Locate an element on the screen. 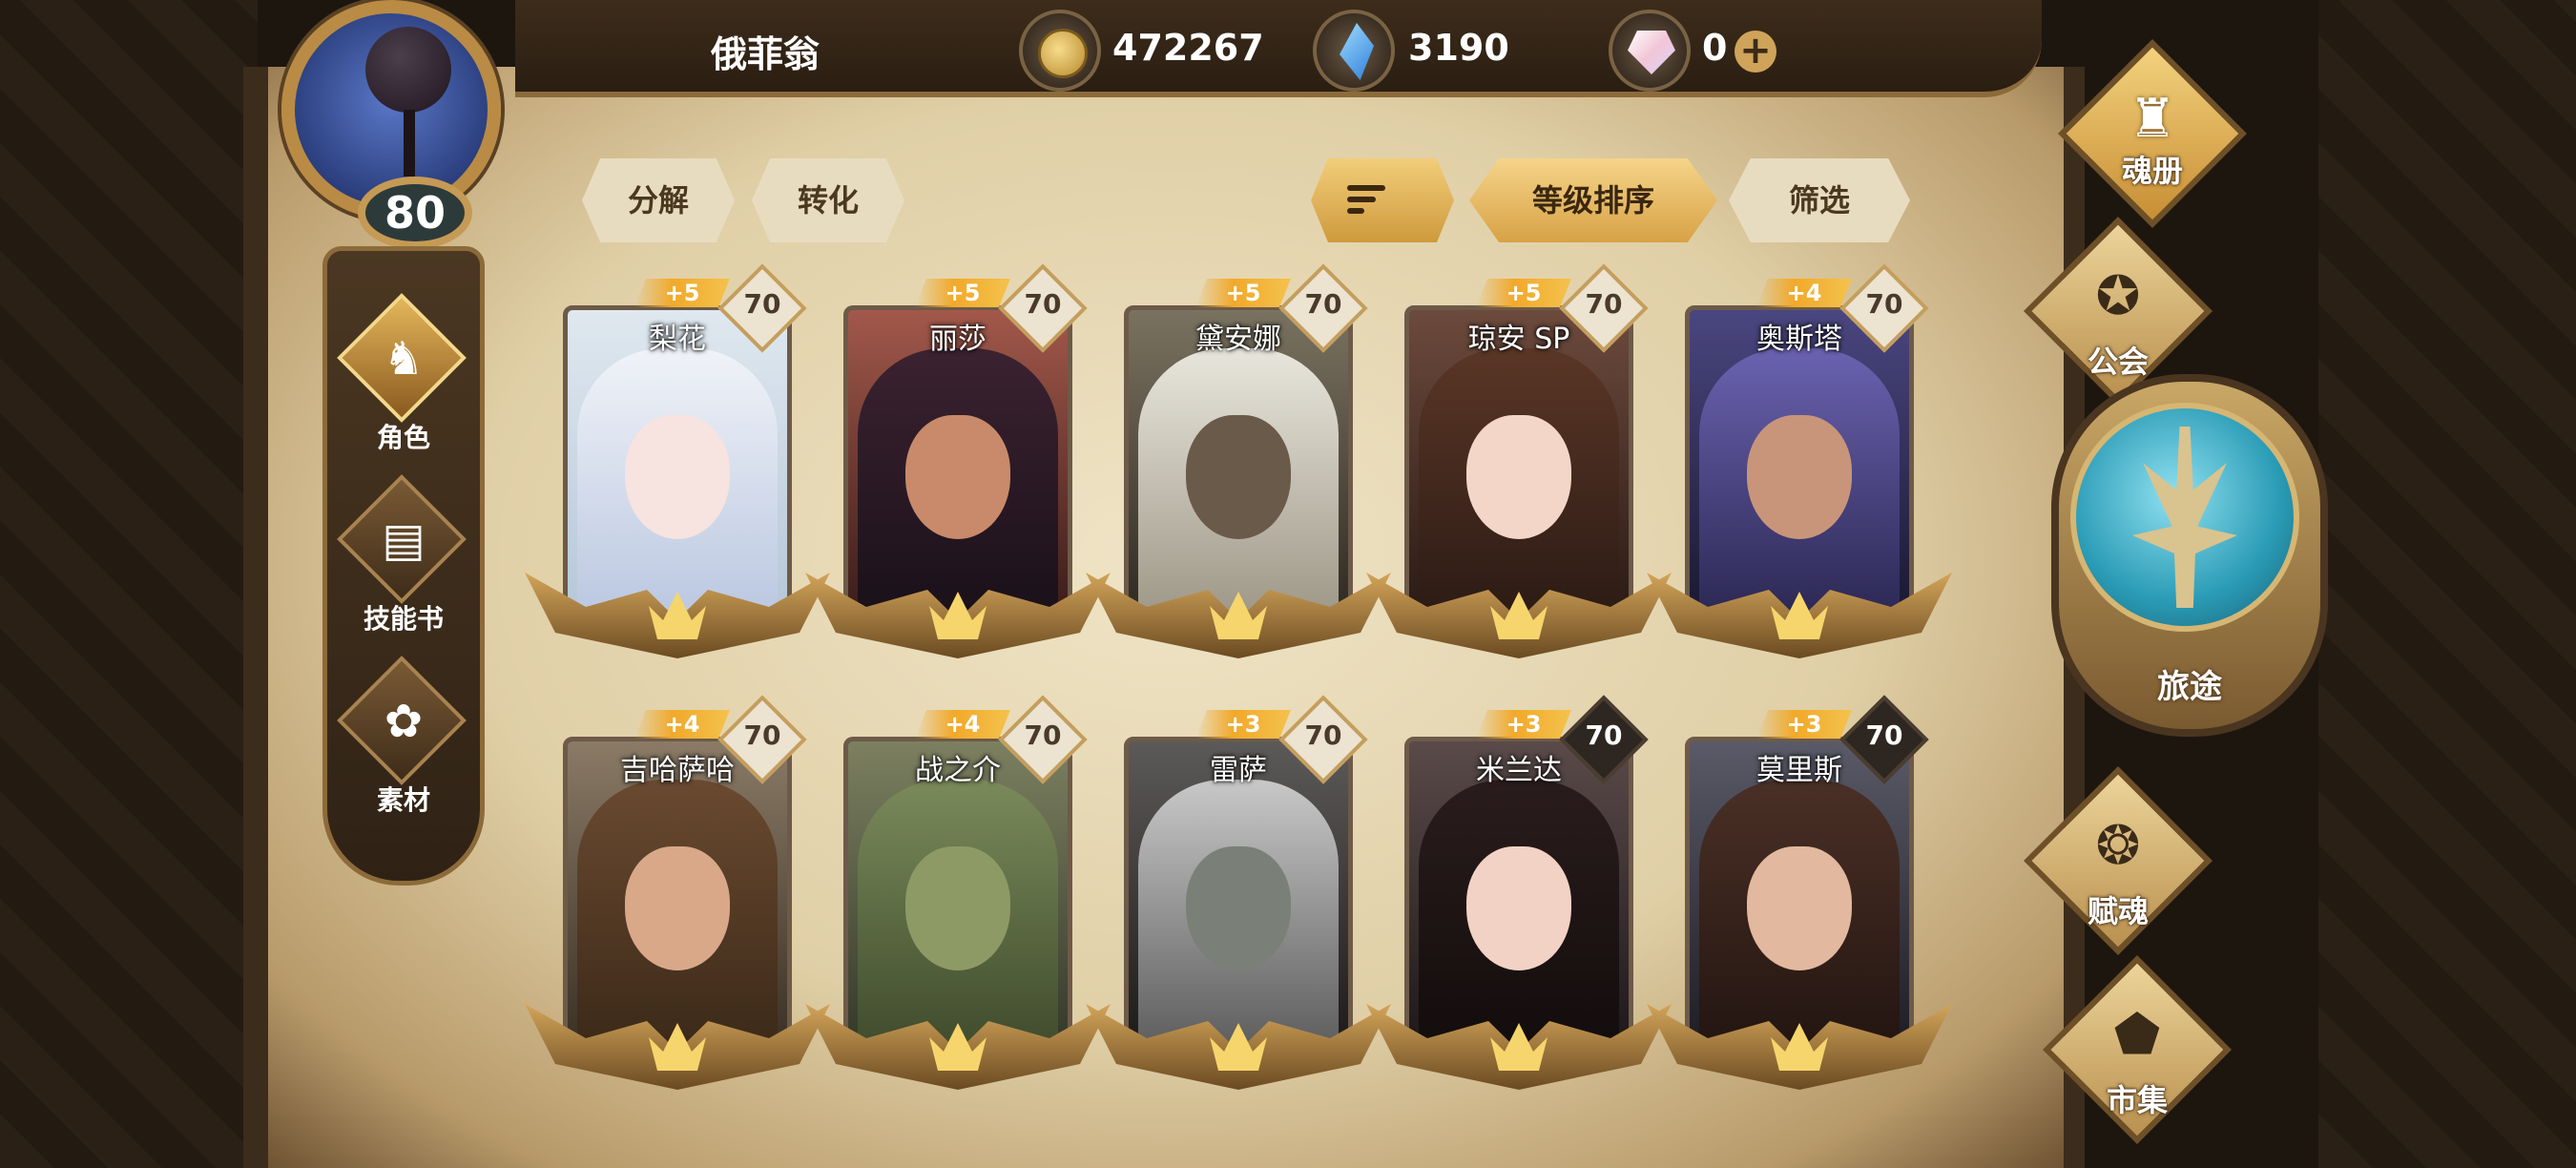 This screenshot has height=1168, width=2576. crystal-icon is located at coordinates (1354, 51).